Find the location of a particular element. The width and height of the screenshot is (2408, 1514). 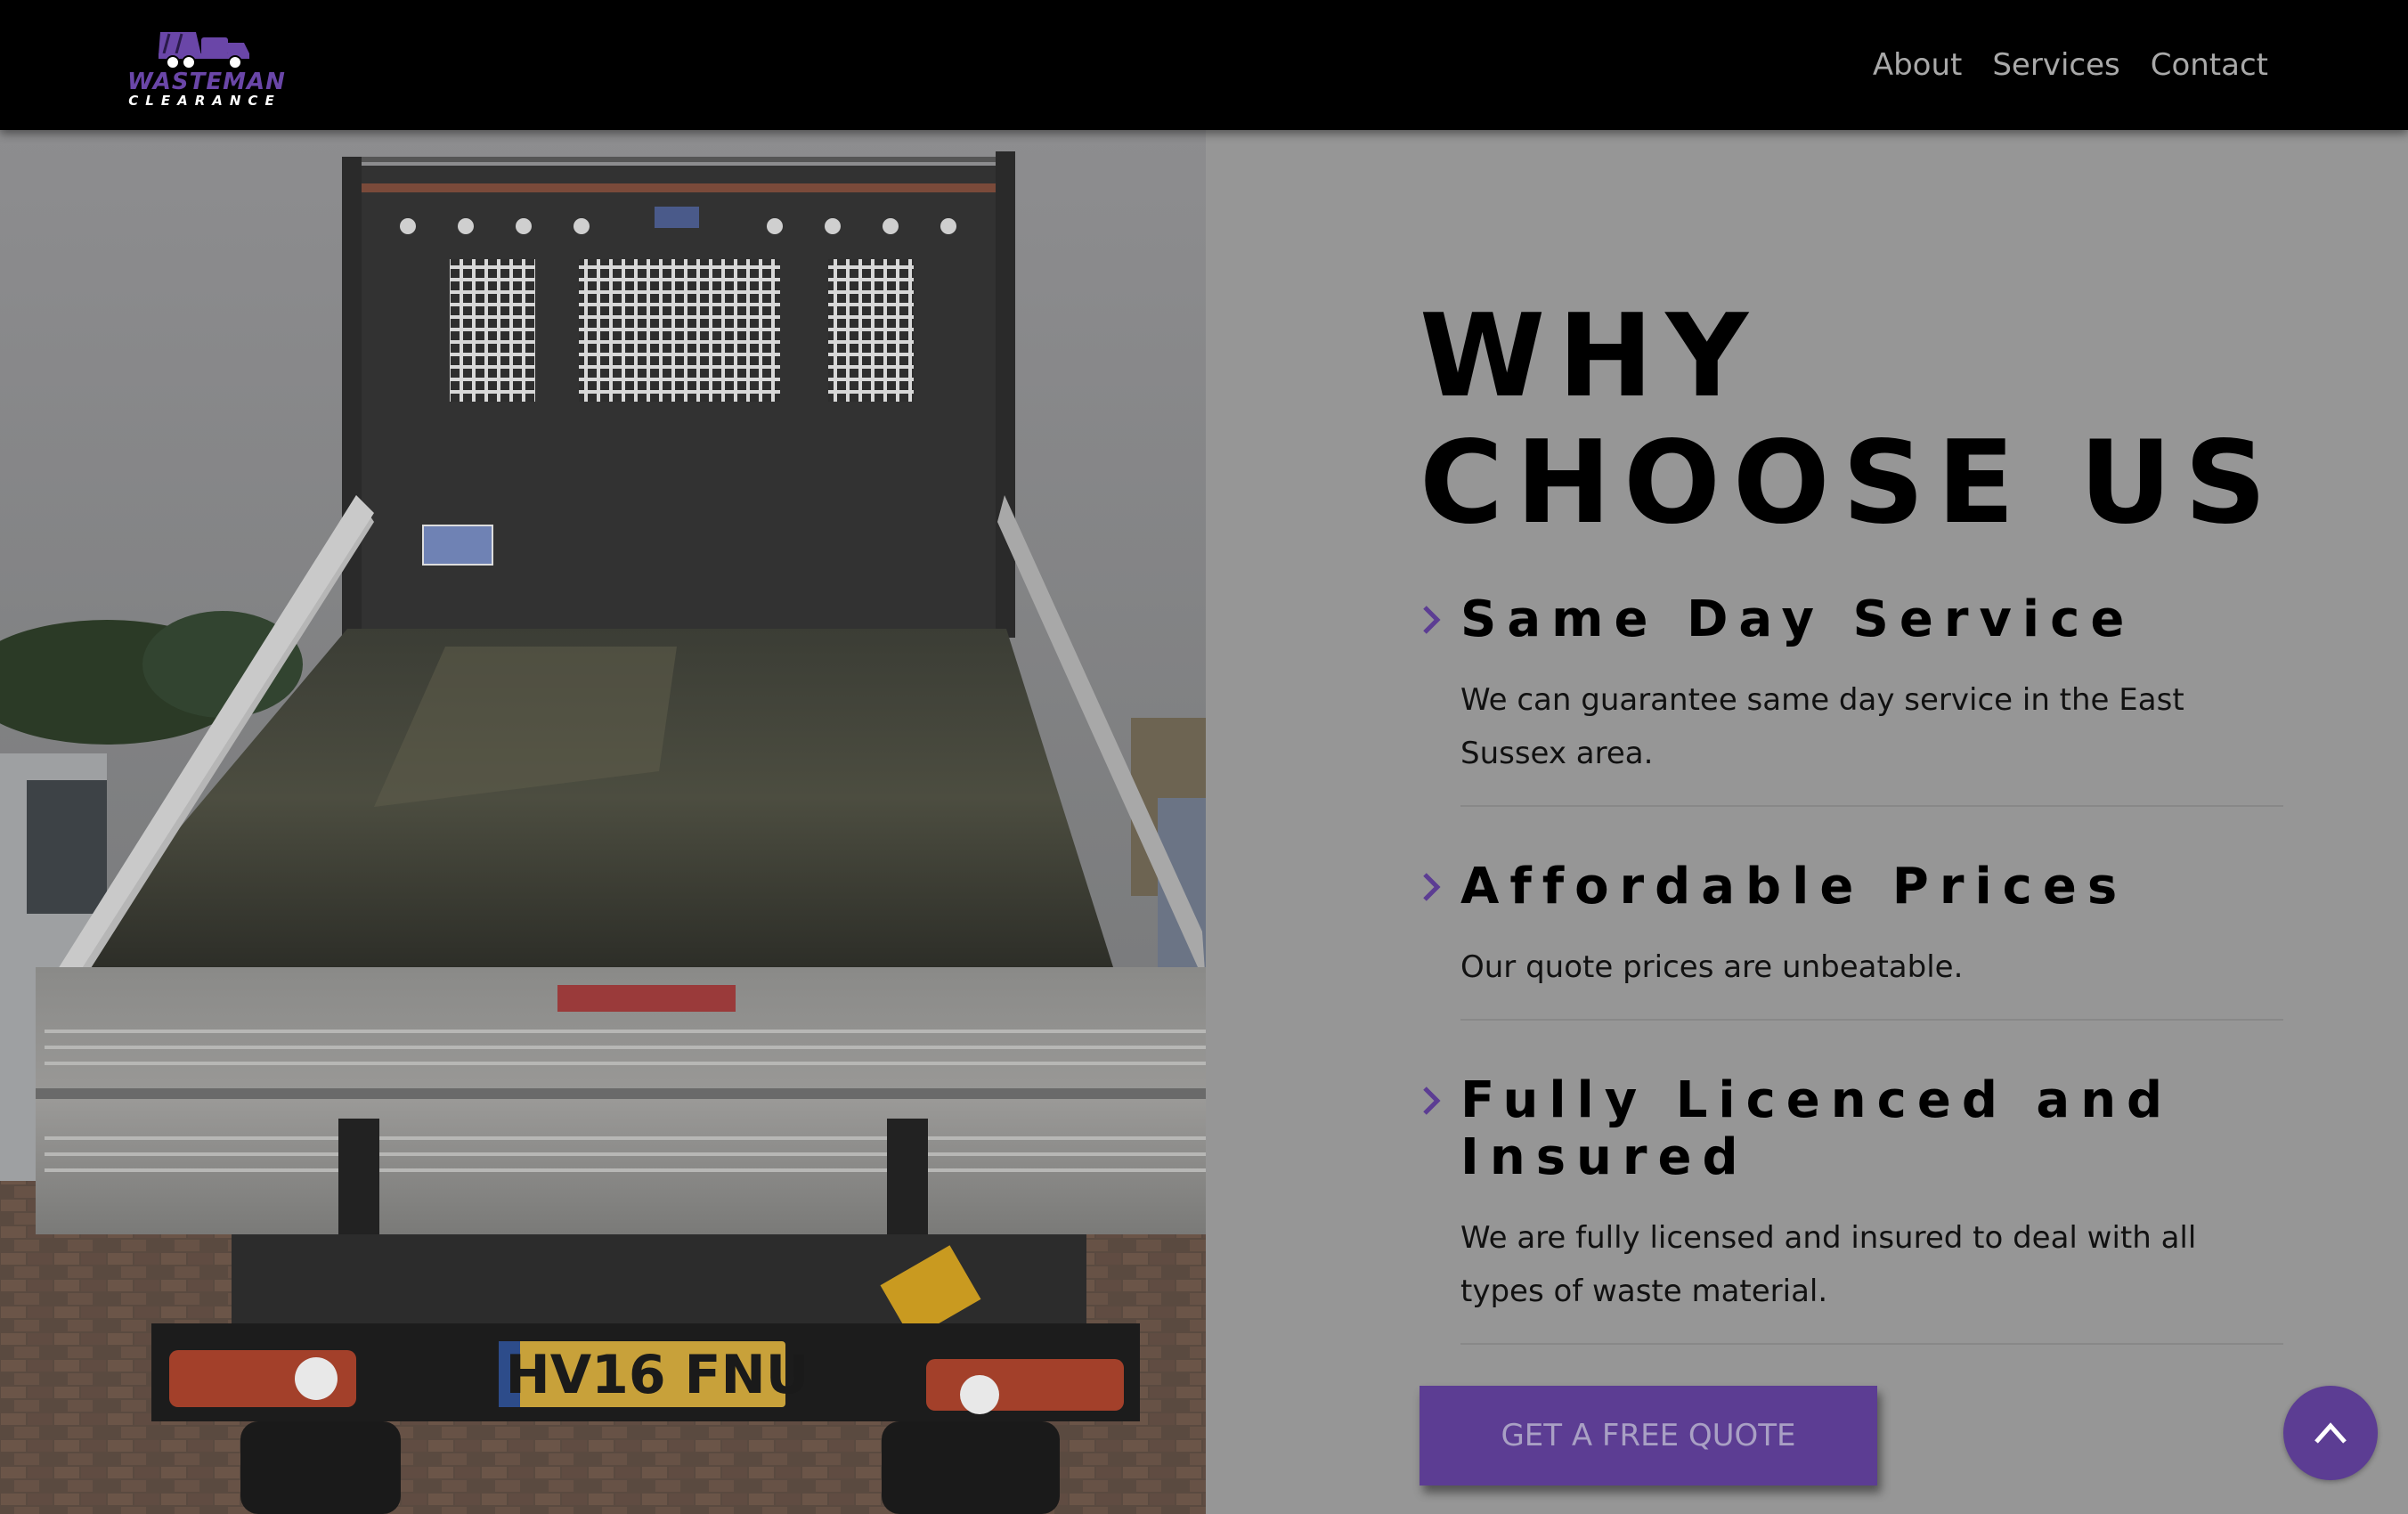

section-heading: WHY CHOOSE US is located at coordinates (1851, 420).